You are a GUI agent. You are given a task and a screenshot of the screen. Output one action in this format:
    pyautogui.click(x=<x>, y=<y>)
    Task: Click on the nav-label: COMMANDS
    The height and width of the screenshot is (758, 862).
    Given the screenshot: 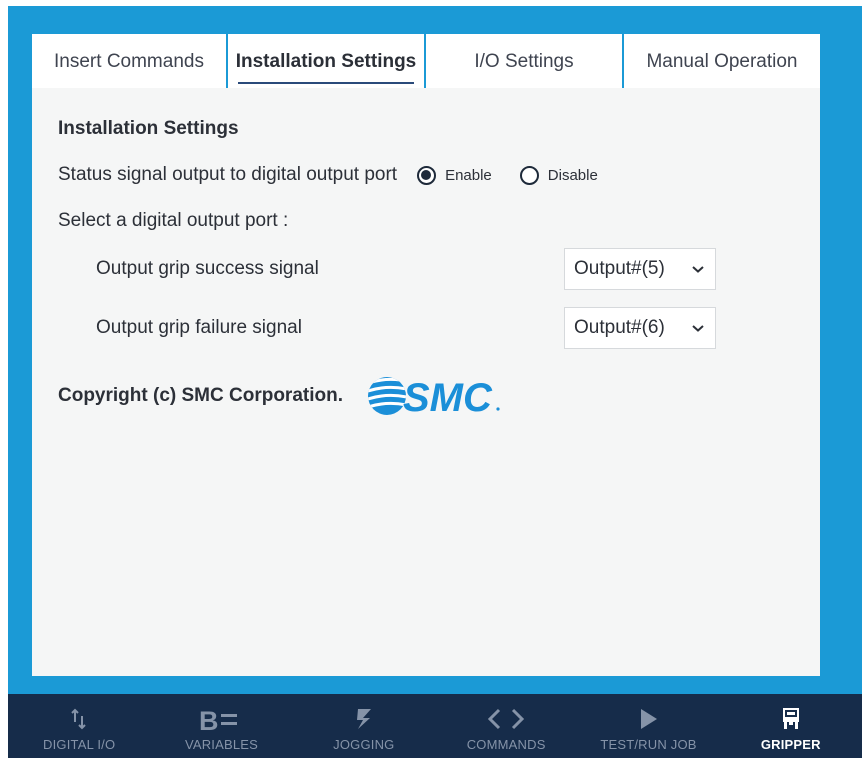 What is the action you would take?
    pyautogui.click(x=506, y=744)
    